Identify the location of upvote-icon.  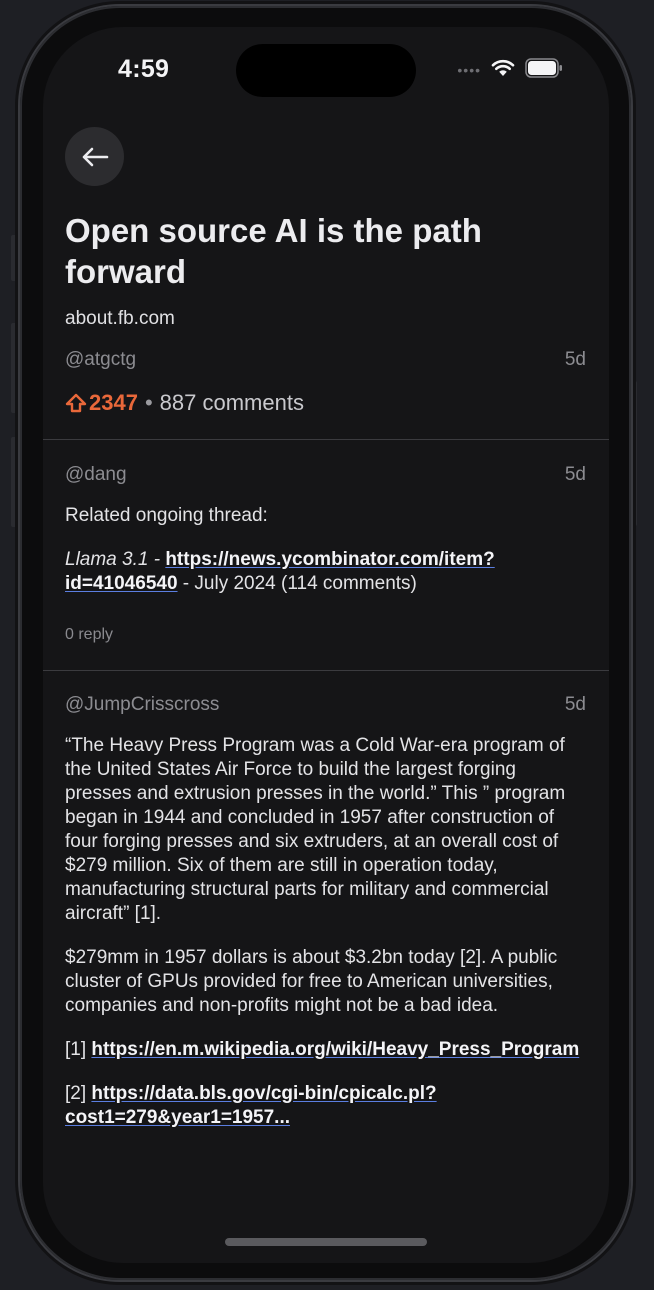
(76, 403).